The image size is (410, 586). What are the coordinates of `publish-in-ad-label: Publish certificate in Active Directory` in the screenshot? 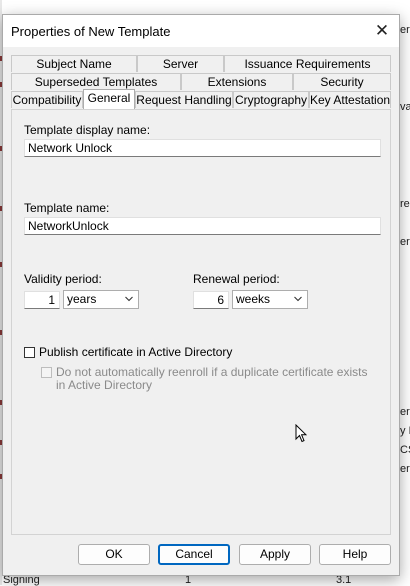 It's located at (136, 352).